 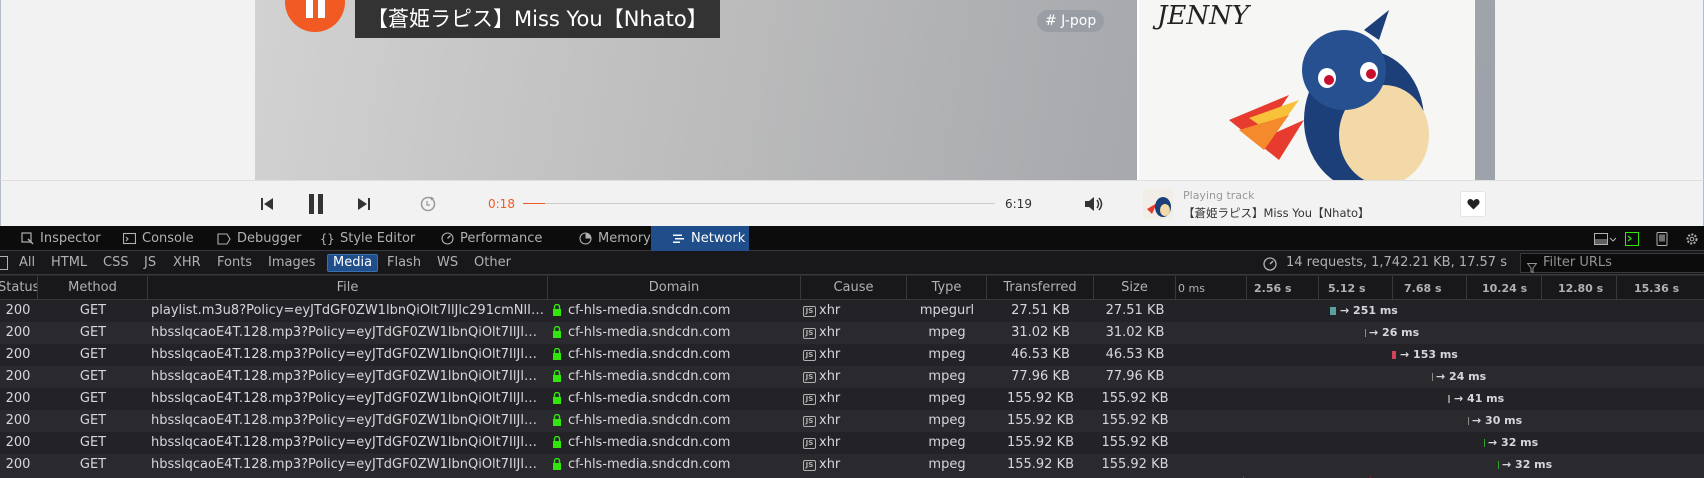 I want to click on inspector-icon, so click(x=27, y=239).